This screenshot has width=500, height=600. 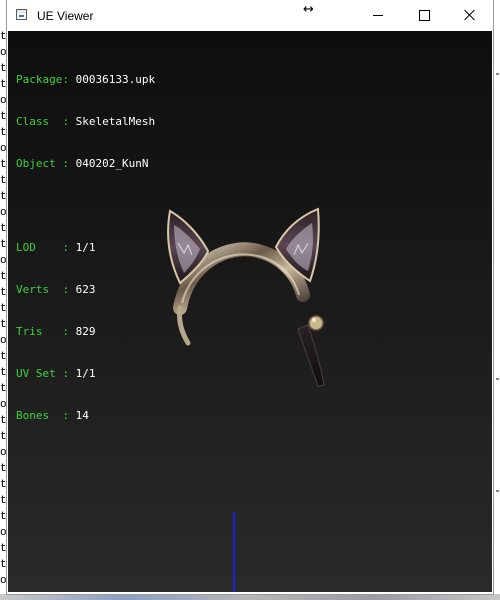 What do you see at coordinates (39, 415) in the screenshot?
I see `info-label: Bones` at bounding box center [39, 415].